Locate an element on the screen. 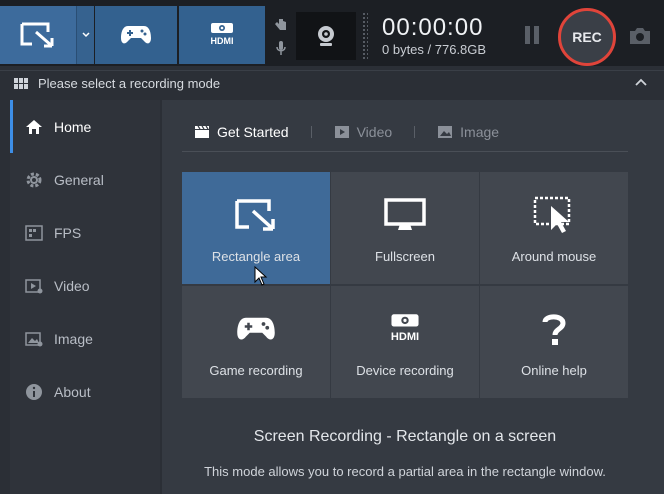 The image size is (664, 494). sidebar-item-about: About is located at coordinates (85, 391).